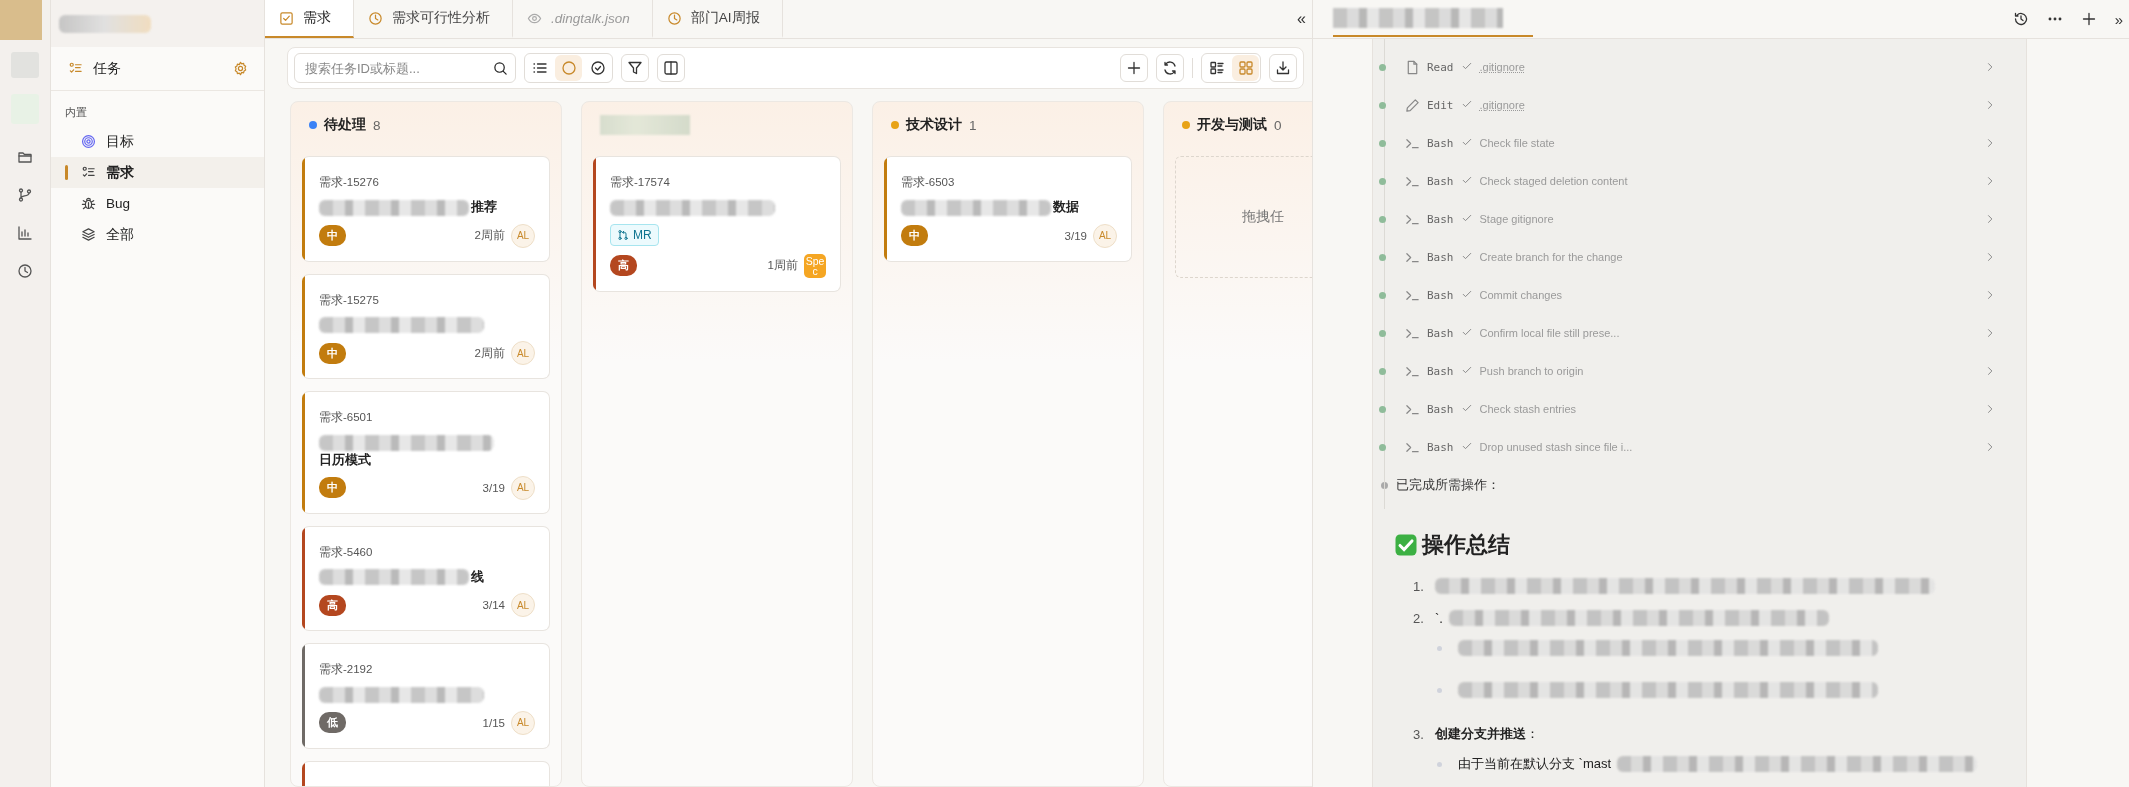 The width and height of the screenshot is (2129, 787). Describe the element at coordinates (1699, 219) in the screenshot. I see `tool-step-row: Bash Stage gitignore` at that location.